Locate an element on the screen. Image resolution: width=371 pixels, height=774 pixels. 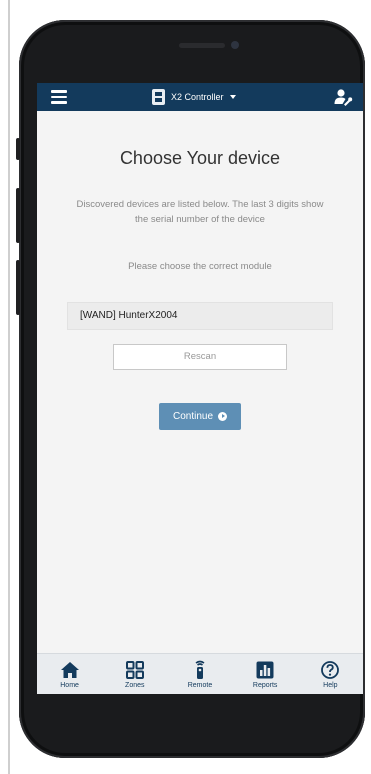
device-list-item: [WAND] HunterX2004 is located at coordinates (200, 316).